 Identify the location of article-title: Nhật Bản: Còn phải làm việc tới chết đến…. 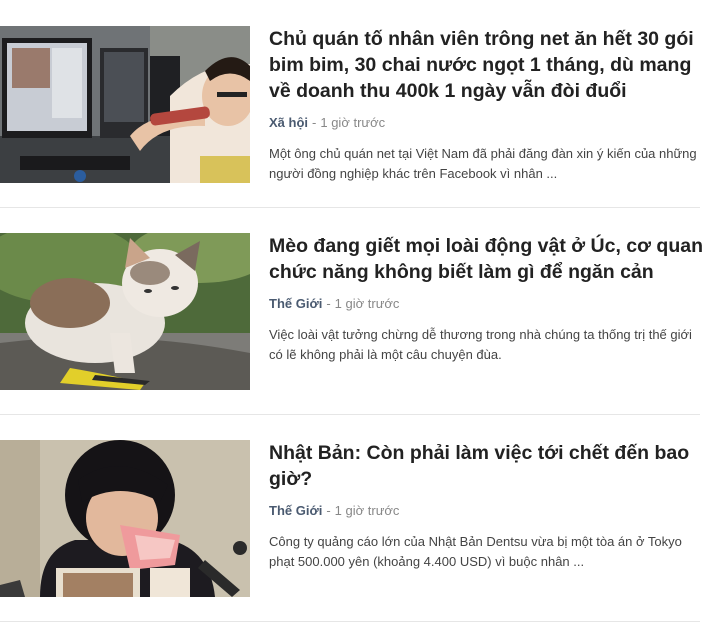
(487, 466).